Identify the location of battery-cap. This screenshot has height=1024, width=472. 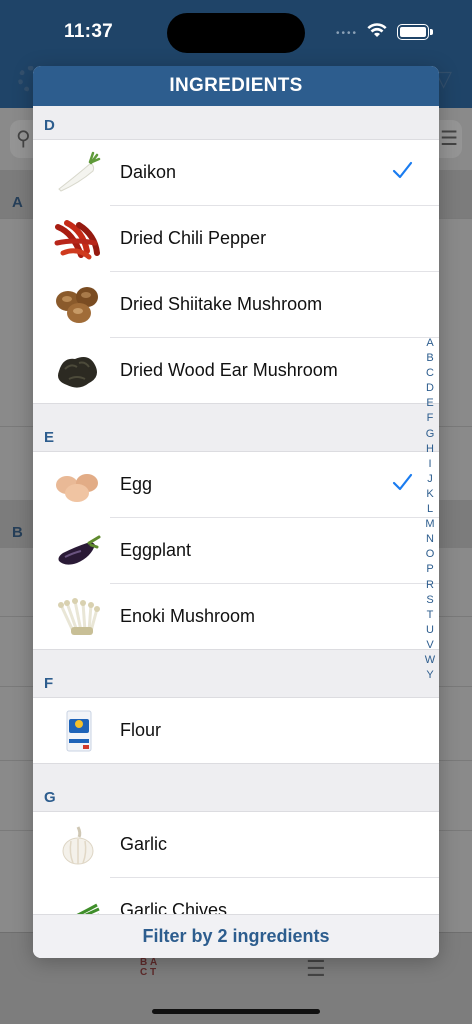
(431, 32).